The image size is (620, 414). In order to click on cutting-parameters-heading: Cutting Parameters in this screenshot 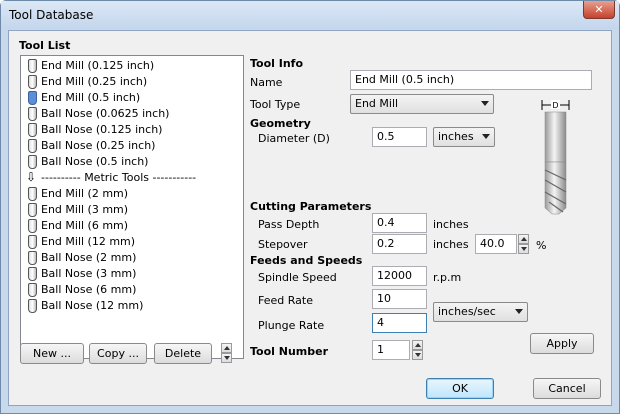, I will do `click(311, 206)`.